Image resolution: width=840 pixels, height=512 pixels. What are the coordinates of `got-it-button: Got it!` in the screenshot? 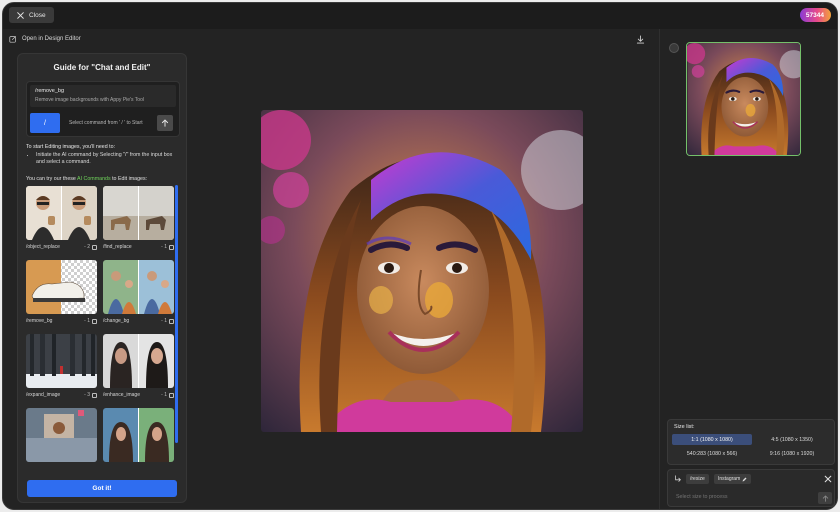 It's located at (102, 488).